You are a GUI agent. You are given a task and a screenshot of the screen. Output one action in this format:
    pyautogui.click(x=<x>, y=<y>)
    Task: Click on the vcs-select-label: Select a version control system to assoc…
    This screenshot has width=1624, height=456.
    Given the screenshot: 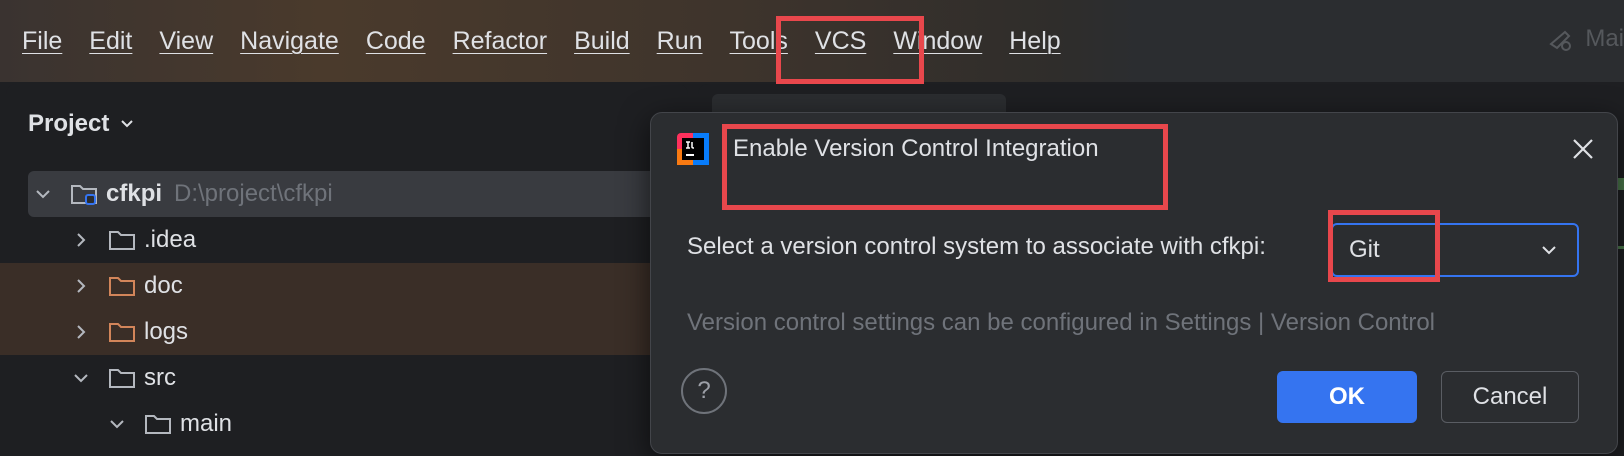 What is the action you would take?
    pyautogui.click(x=976, y=246)
    